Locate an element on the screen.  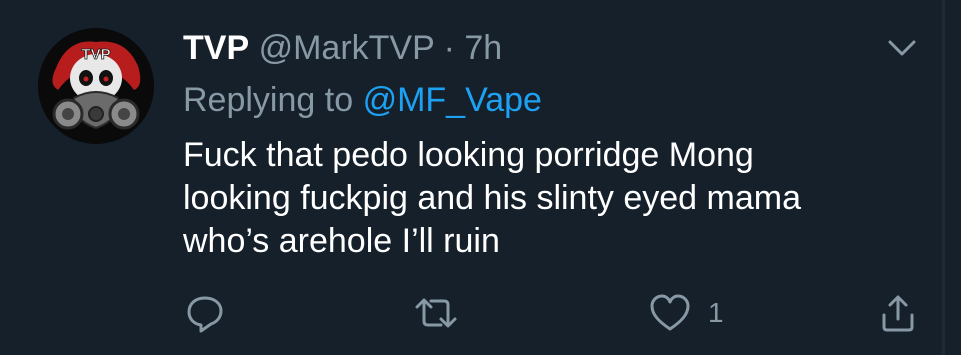
speech-bubble-icon is located at coordinates (205, 313).